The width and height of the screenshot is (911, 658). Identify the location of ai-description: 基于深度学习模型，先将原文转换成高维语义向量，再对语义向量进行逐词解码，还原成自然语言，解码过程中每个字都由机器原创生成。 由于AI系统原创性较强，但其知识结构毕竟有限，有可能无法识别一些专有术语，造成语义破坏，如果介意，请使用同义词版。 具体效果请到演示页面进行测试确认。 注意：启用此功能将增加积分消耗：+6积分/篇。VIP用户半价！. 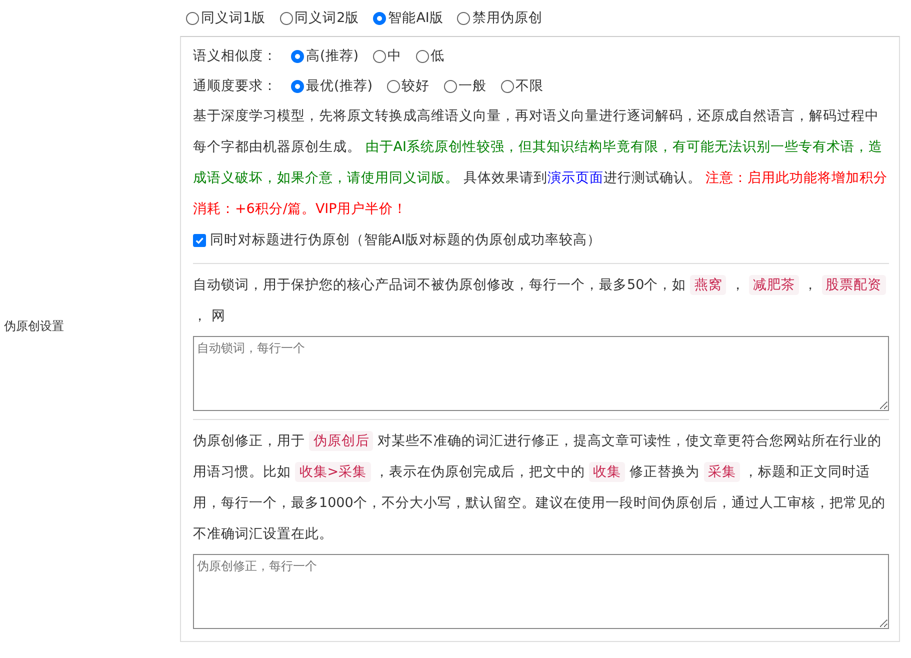
(541, 163).